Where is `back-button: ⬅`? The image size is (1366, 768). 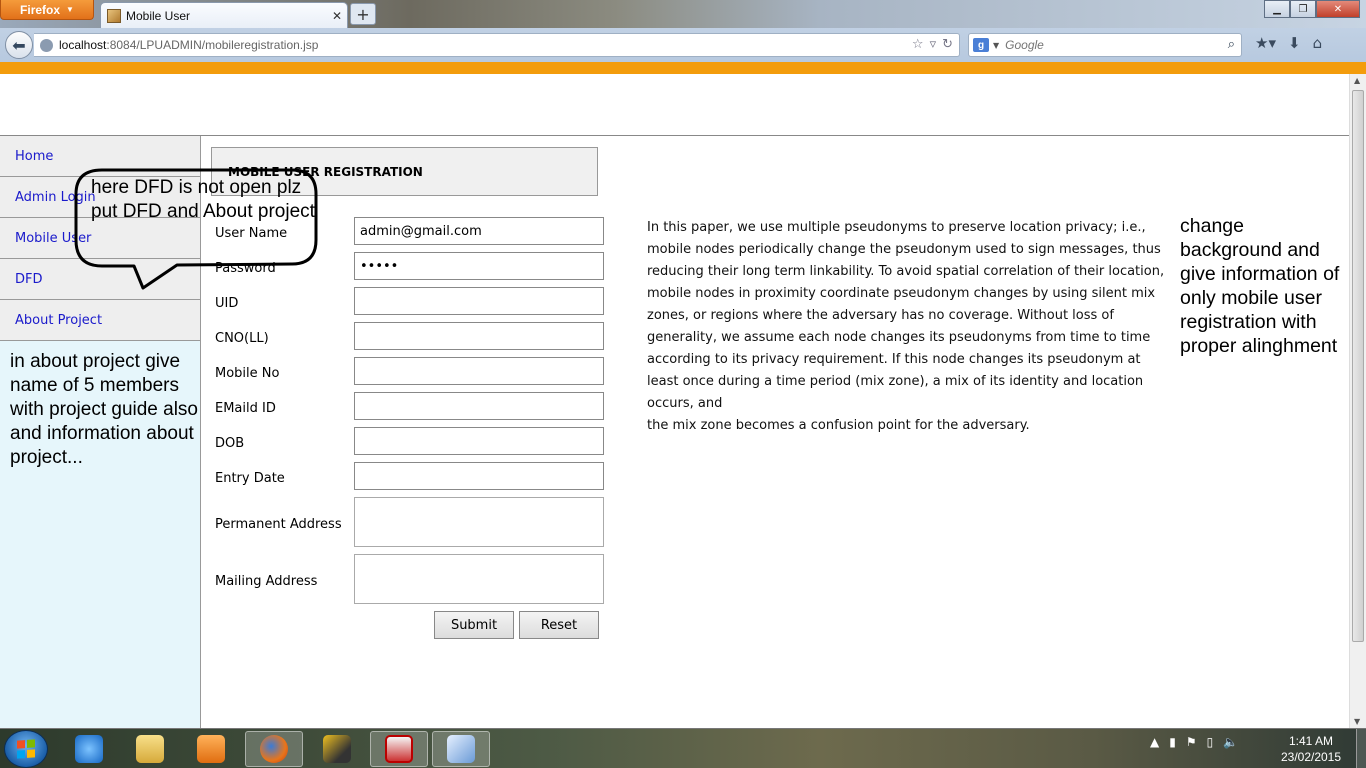
back-button: ⬅ is located at coordinates (19, 45).